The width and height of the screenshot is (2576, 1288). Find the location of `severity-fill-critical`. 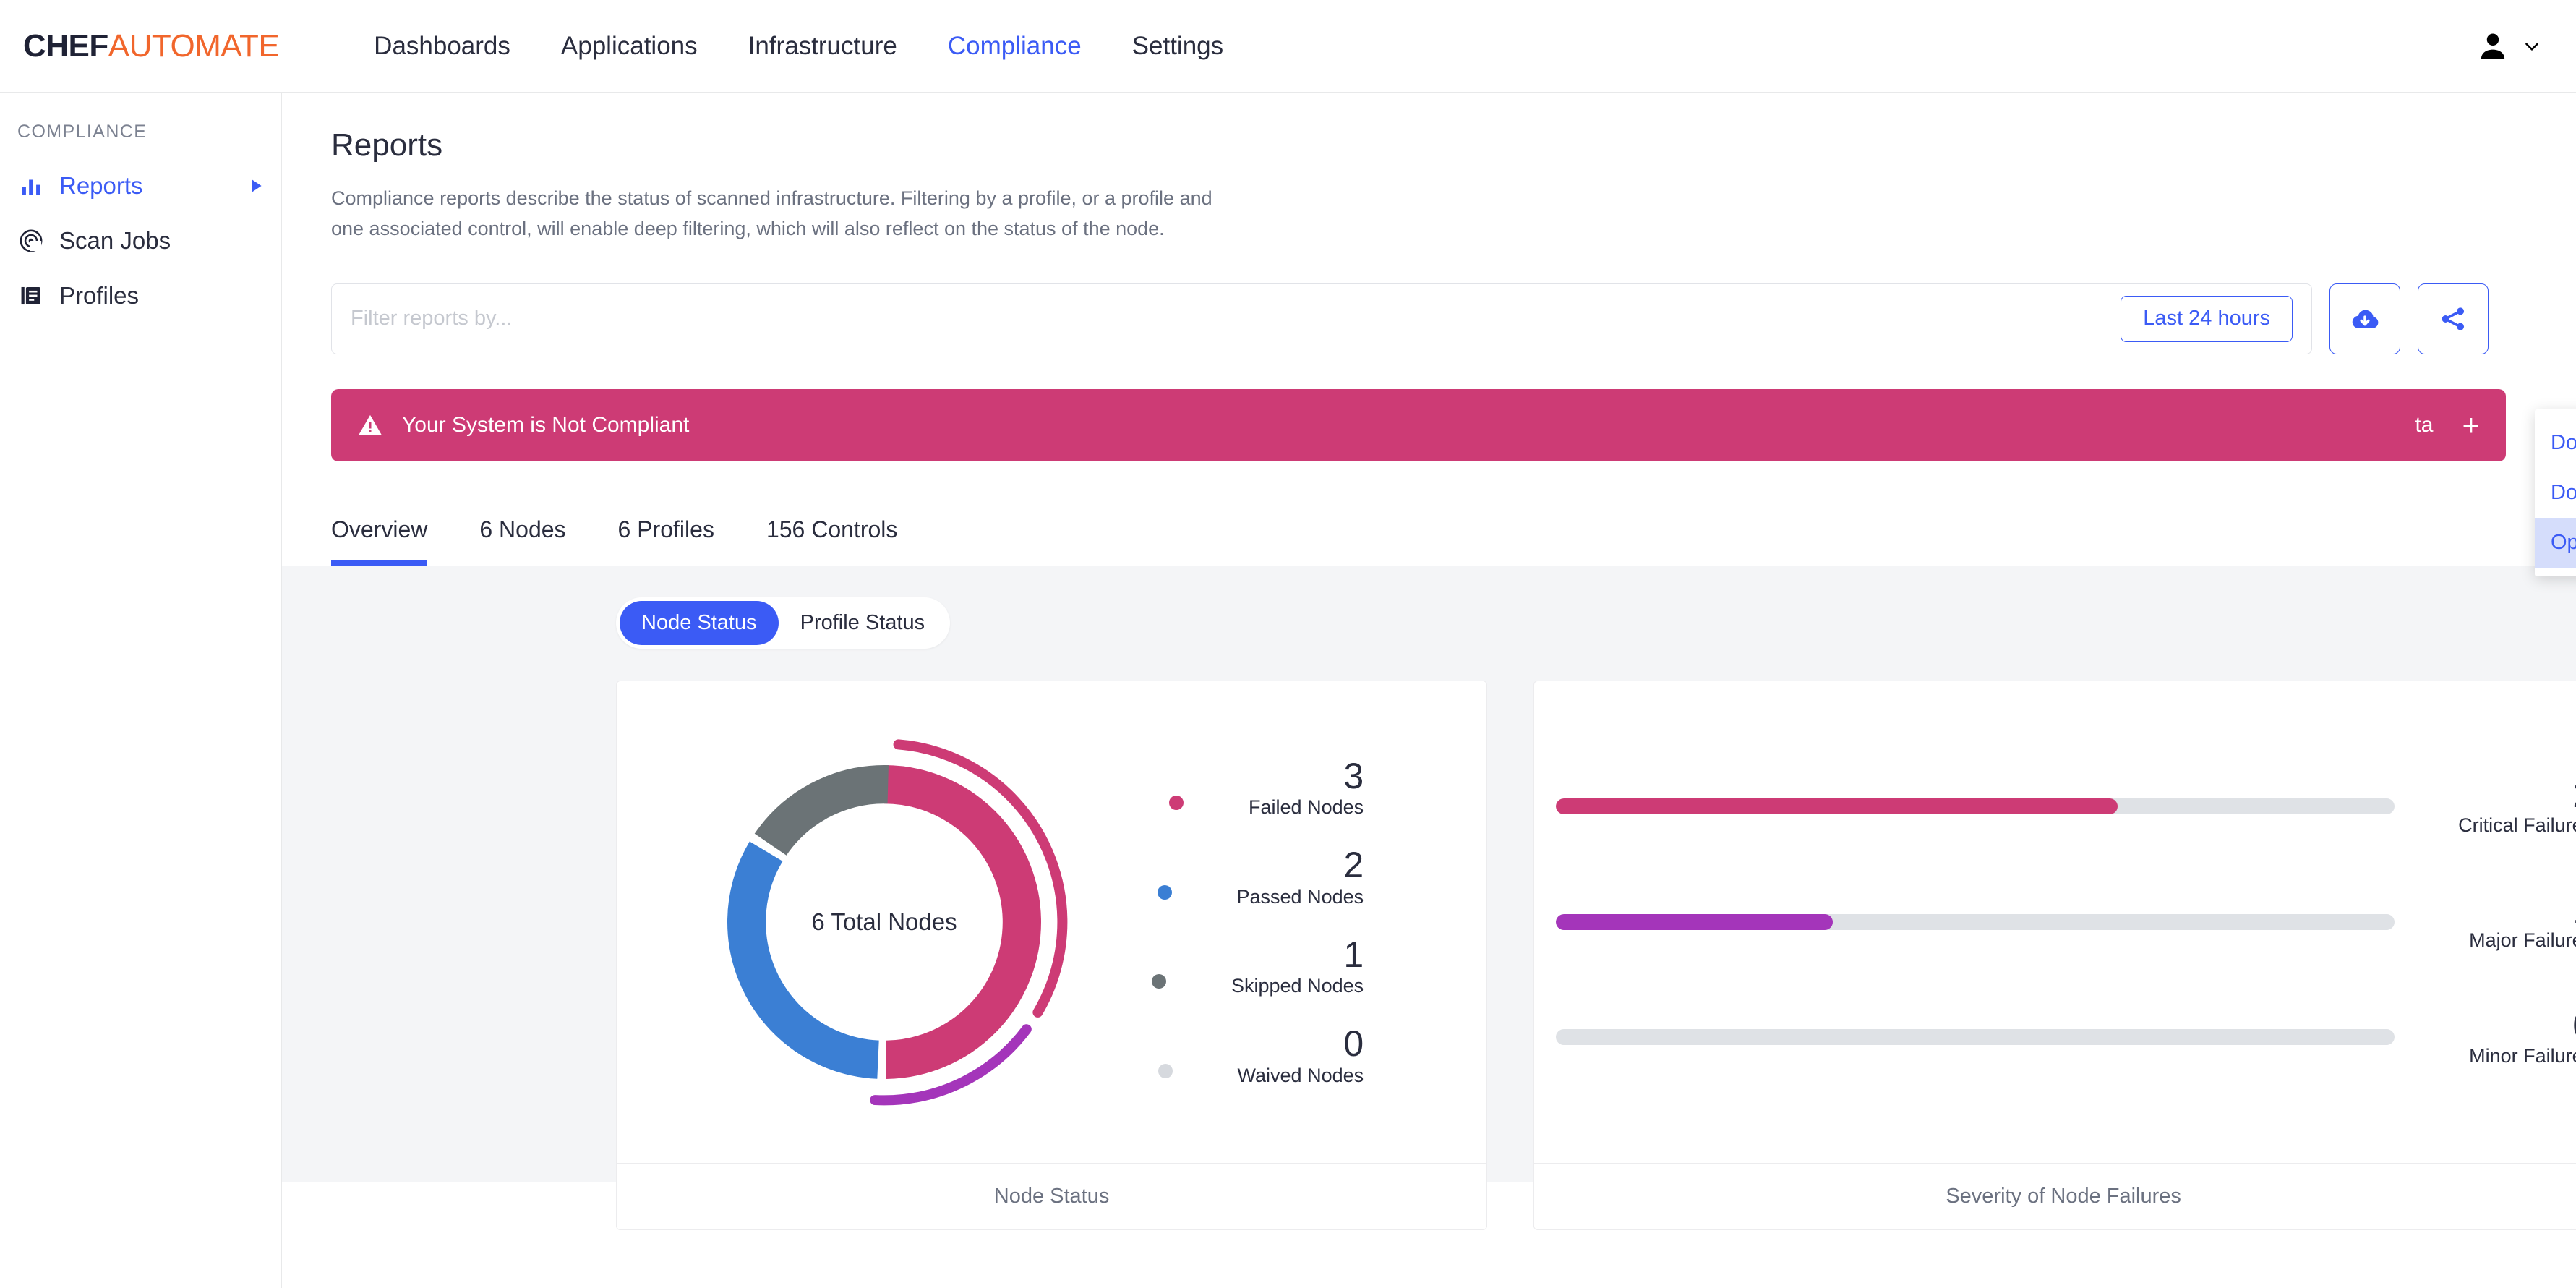

severity-fill-critical is located at coordinates (1837, 806).